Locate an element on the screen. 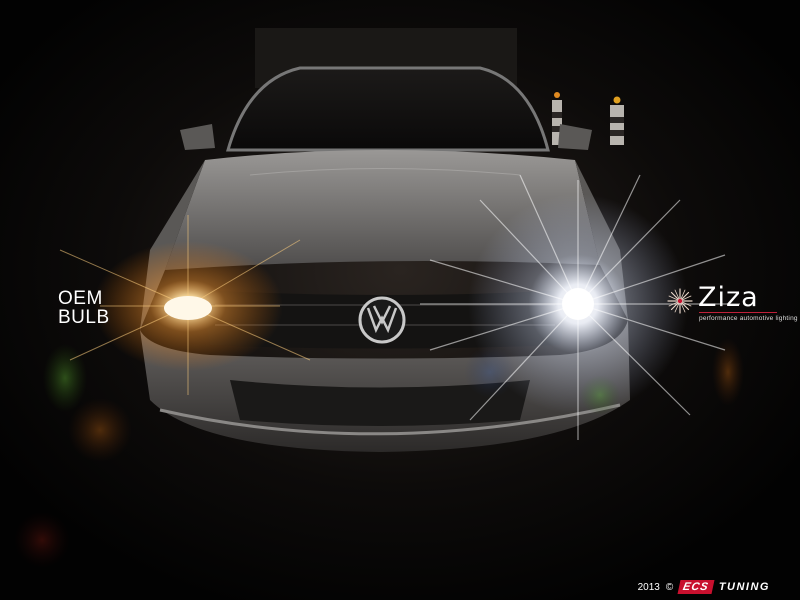 The height and width of the screenshot is (600, 800). copyright-symbol: © is located at coordinates (669, 587).